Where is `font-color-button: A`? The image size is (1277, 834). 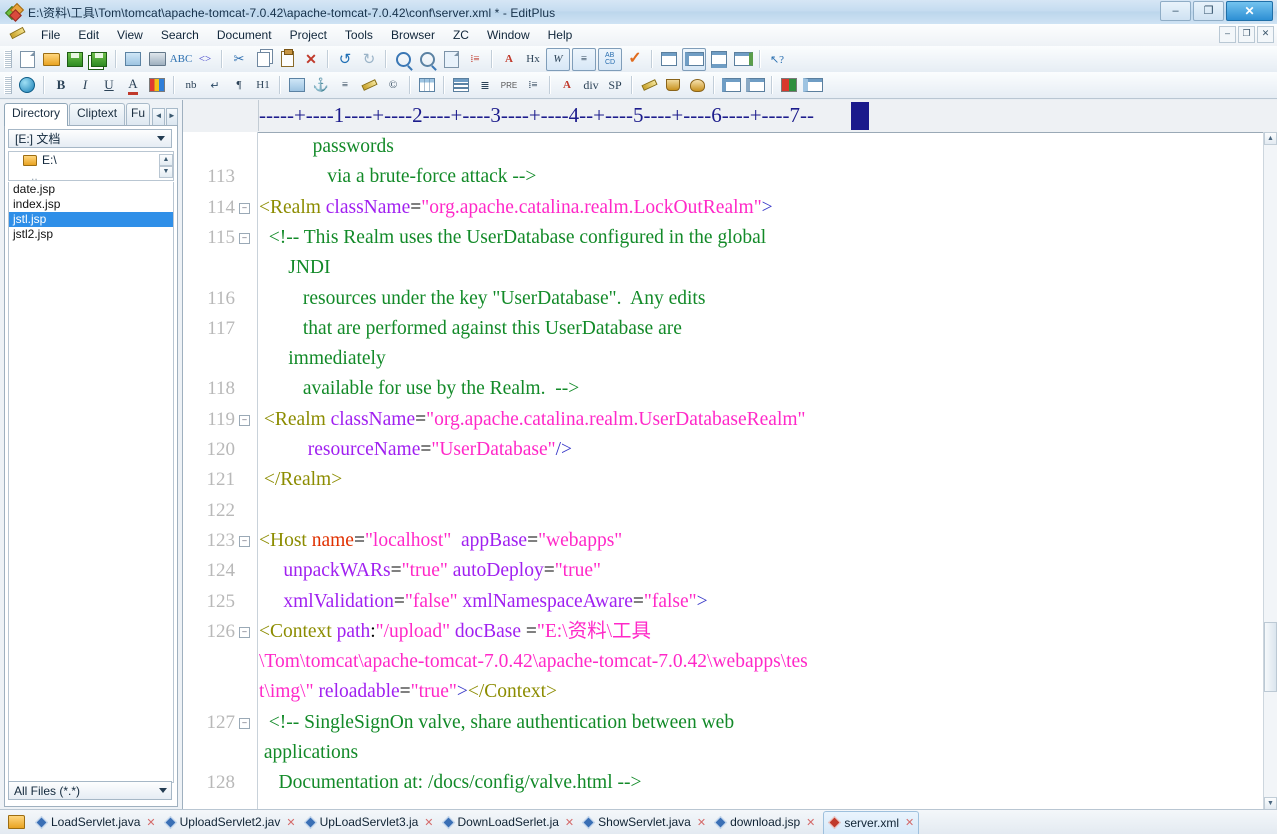
font-color-button: A is located at coordinates (133, 85).